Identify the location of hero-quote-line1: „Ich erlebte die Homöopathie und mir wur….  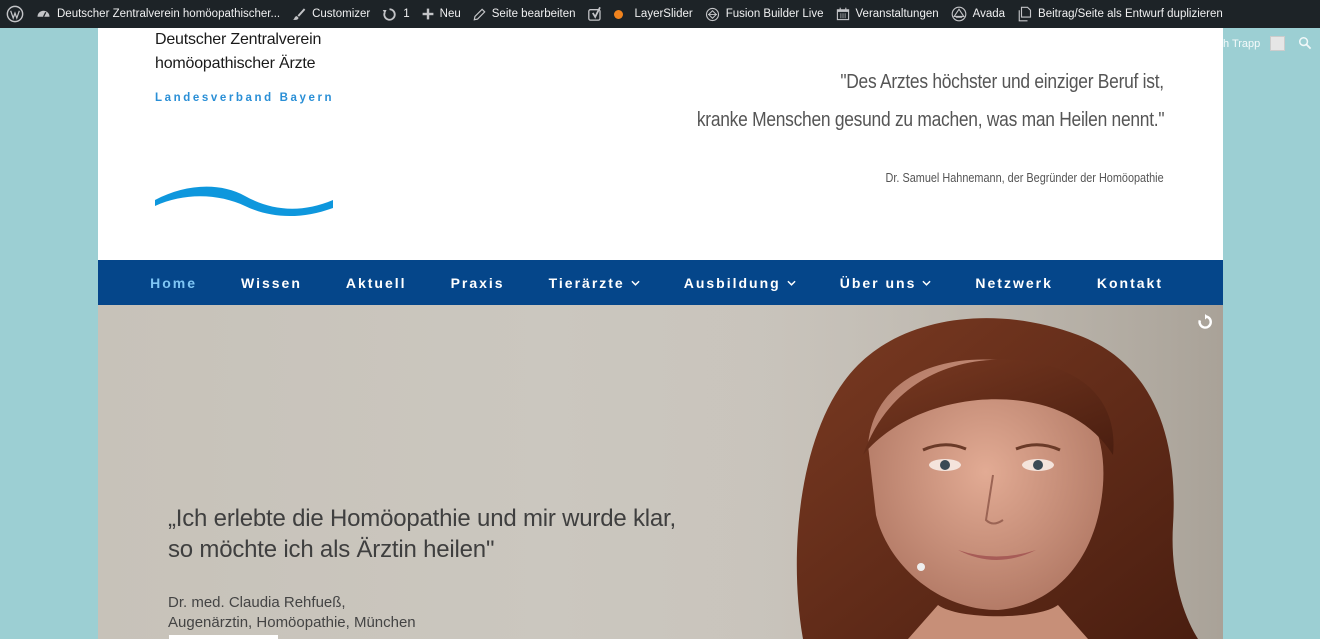
(422, 518).